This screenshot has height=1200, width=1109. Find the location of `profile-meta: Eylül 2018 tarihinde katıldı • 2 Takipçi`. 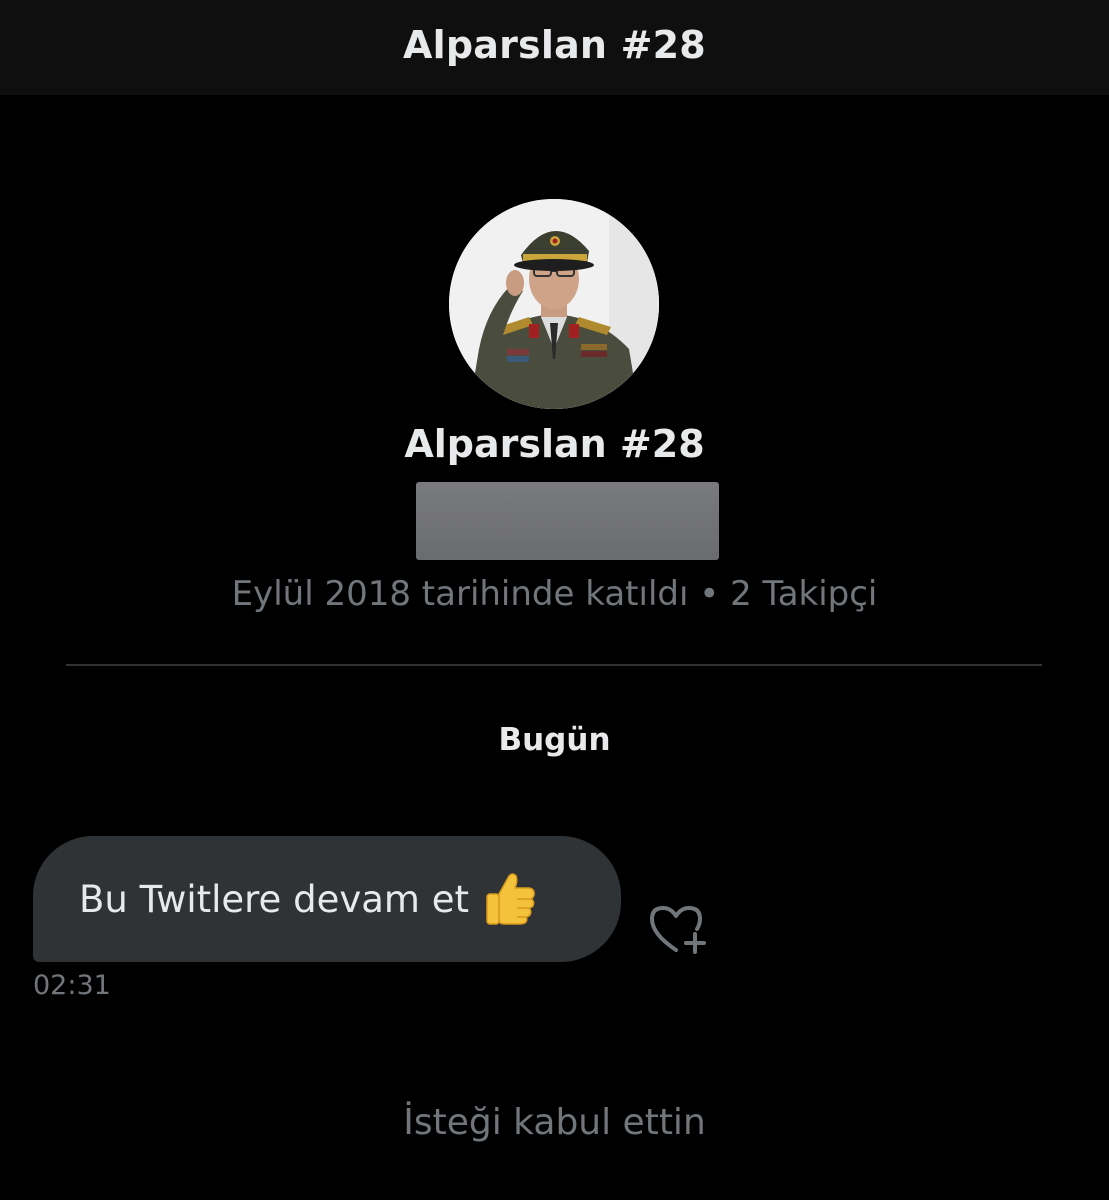

profile-meta: Eylül 2018 tarihinde katıldı • 2 Takipçi is located at coordinates (554, 594).